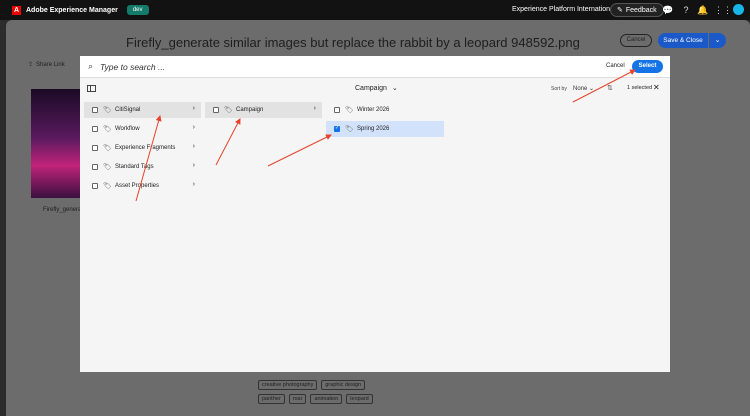  I want to click on help-icon: ?, so click(686, 10).